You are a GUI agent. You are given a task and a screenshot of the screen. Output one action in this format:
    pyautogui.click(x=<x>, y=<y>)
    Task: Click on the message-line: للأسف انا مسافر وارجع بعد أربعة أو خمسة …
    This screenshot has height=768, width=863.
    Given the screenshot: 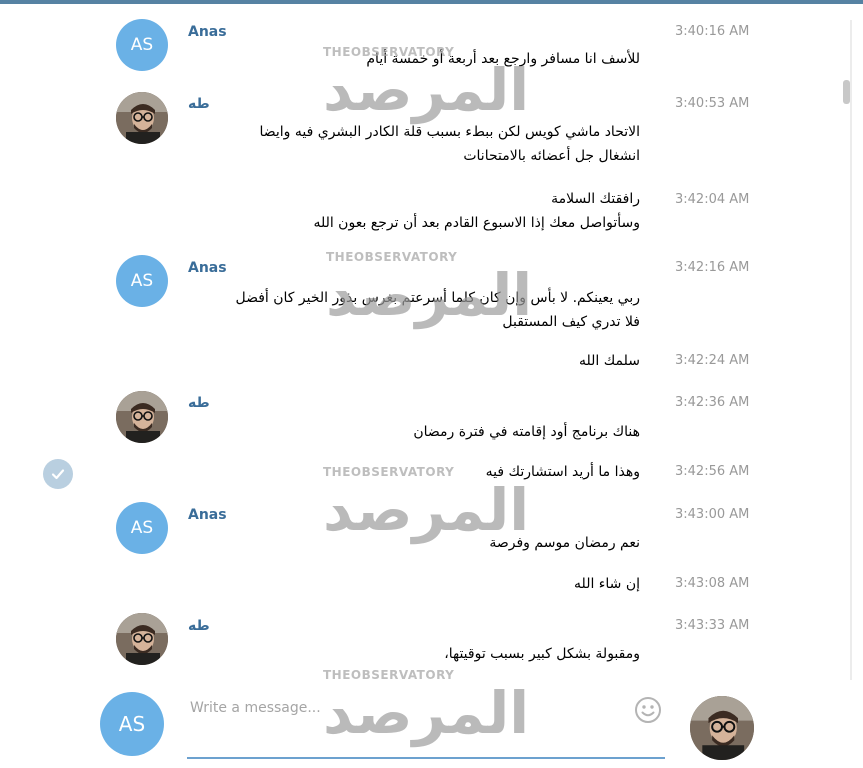 What is the action you would take?
    pyautogui.click(x=503, y=59)
    